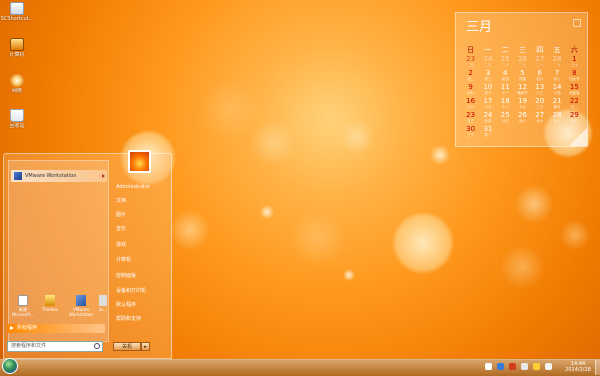 Image resolution: width=600 pixels, height=376 pixels. Describe the element at coordinates (142, 215) in the screenshot. I see `start-menu-item-pictures: 图片` at that location.